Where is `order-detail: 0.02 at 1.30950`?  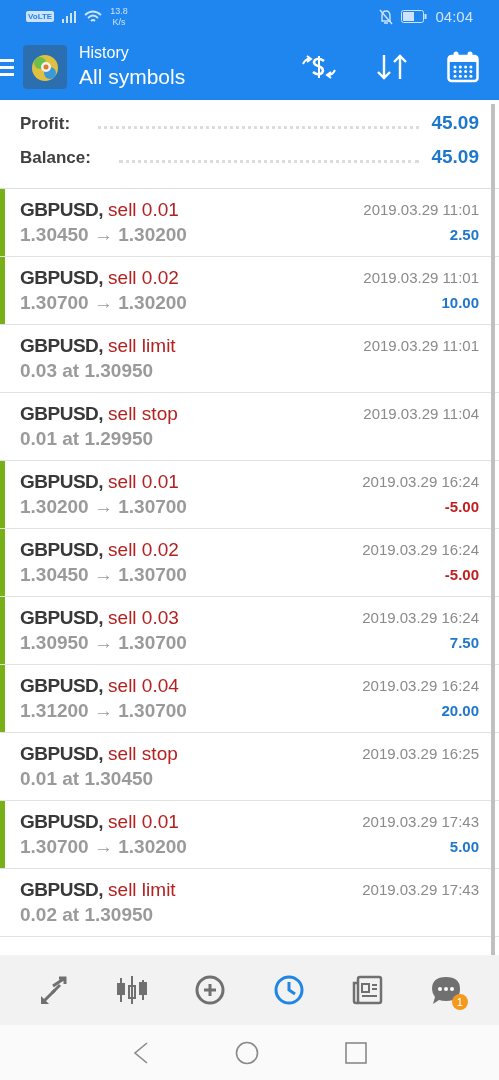
order-detail: 0.02 at 1.30950 is located at coordinates (87, 914).